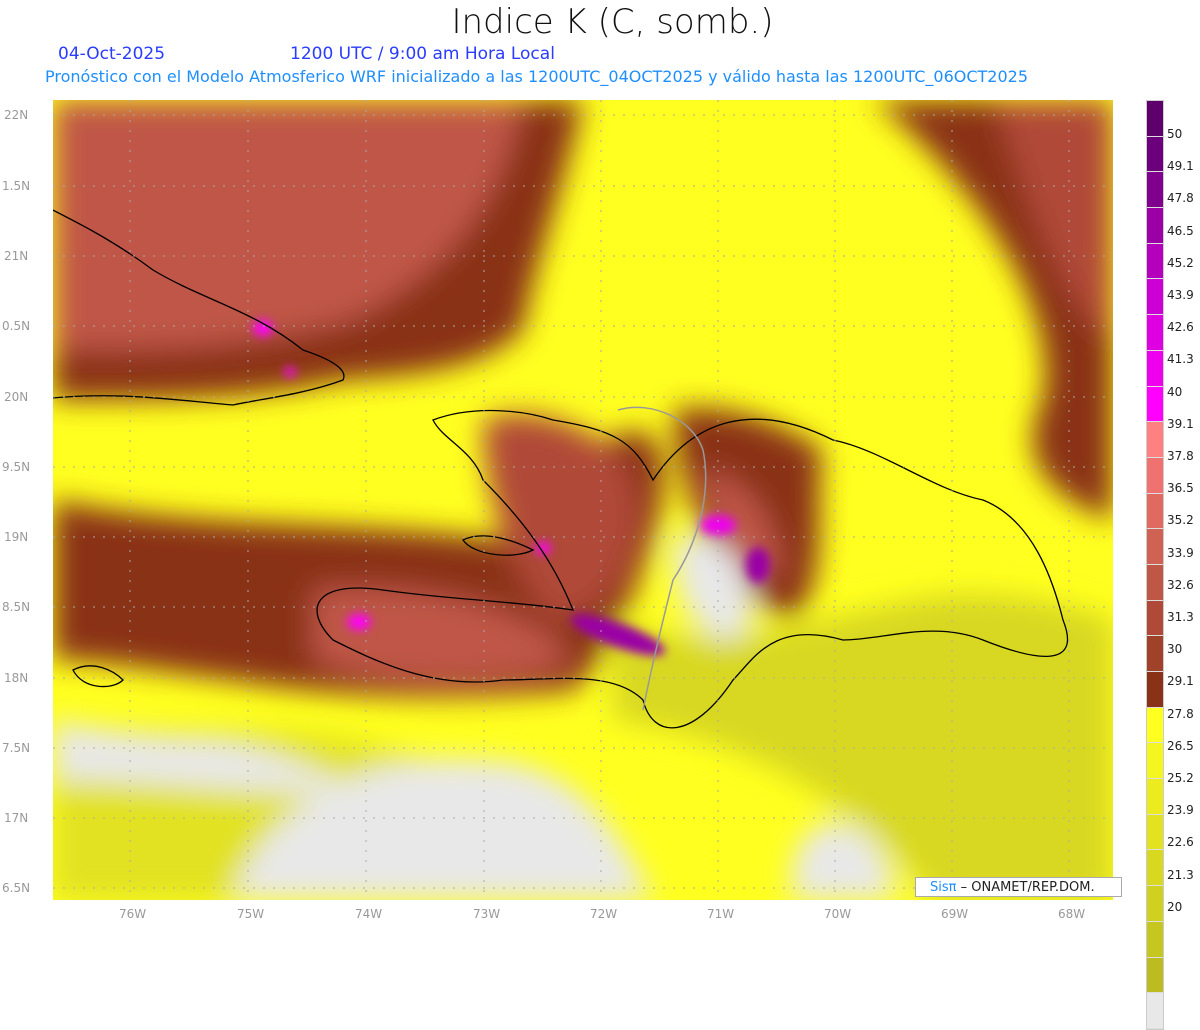 This screenshot has width=1200, height=1030. Describe the element at coordinates (1180, 359) in the screenshot. I see `colorbar-label: 41.3` at that location.